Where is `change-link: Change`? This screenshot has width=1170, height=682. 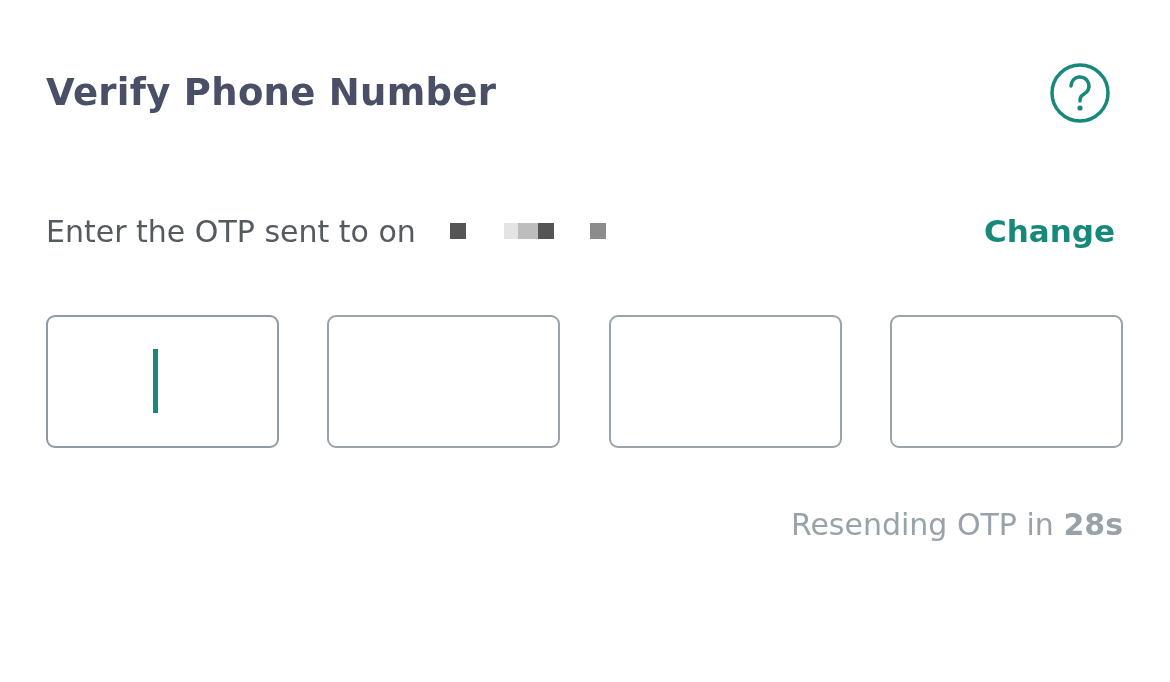
change-link: Change is located at coordinates (1049, 231).